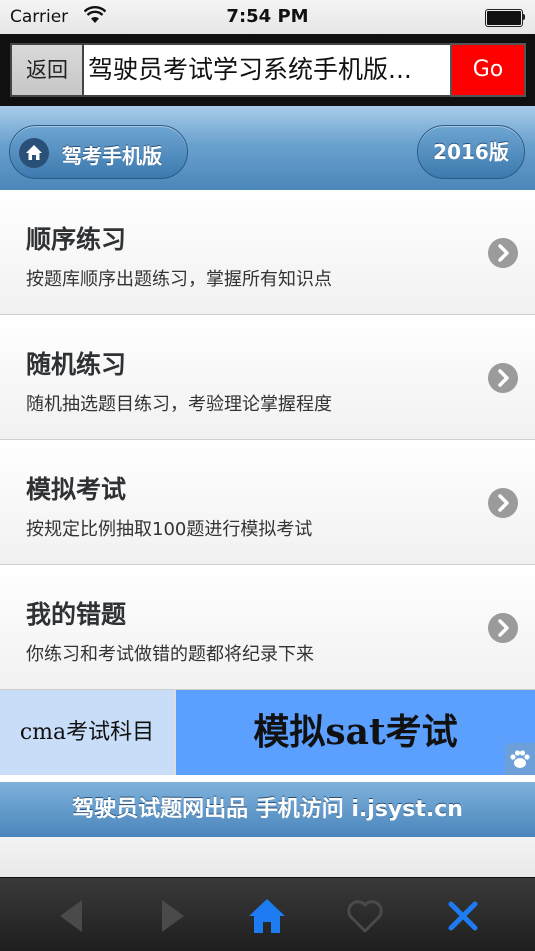 This screenshot has height=951, width=535. I want to click on address-bar: 返回 驾驶员考试学习系统手机版... Go, so click(267, 70).